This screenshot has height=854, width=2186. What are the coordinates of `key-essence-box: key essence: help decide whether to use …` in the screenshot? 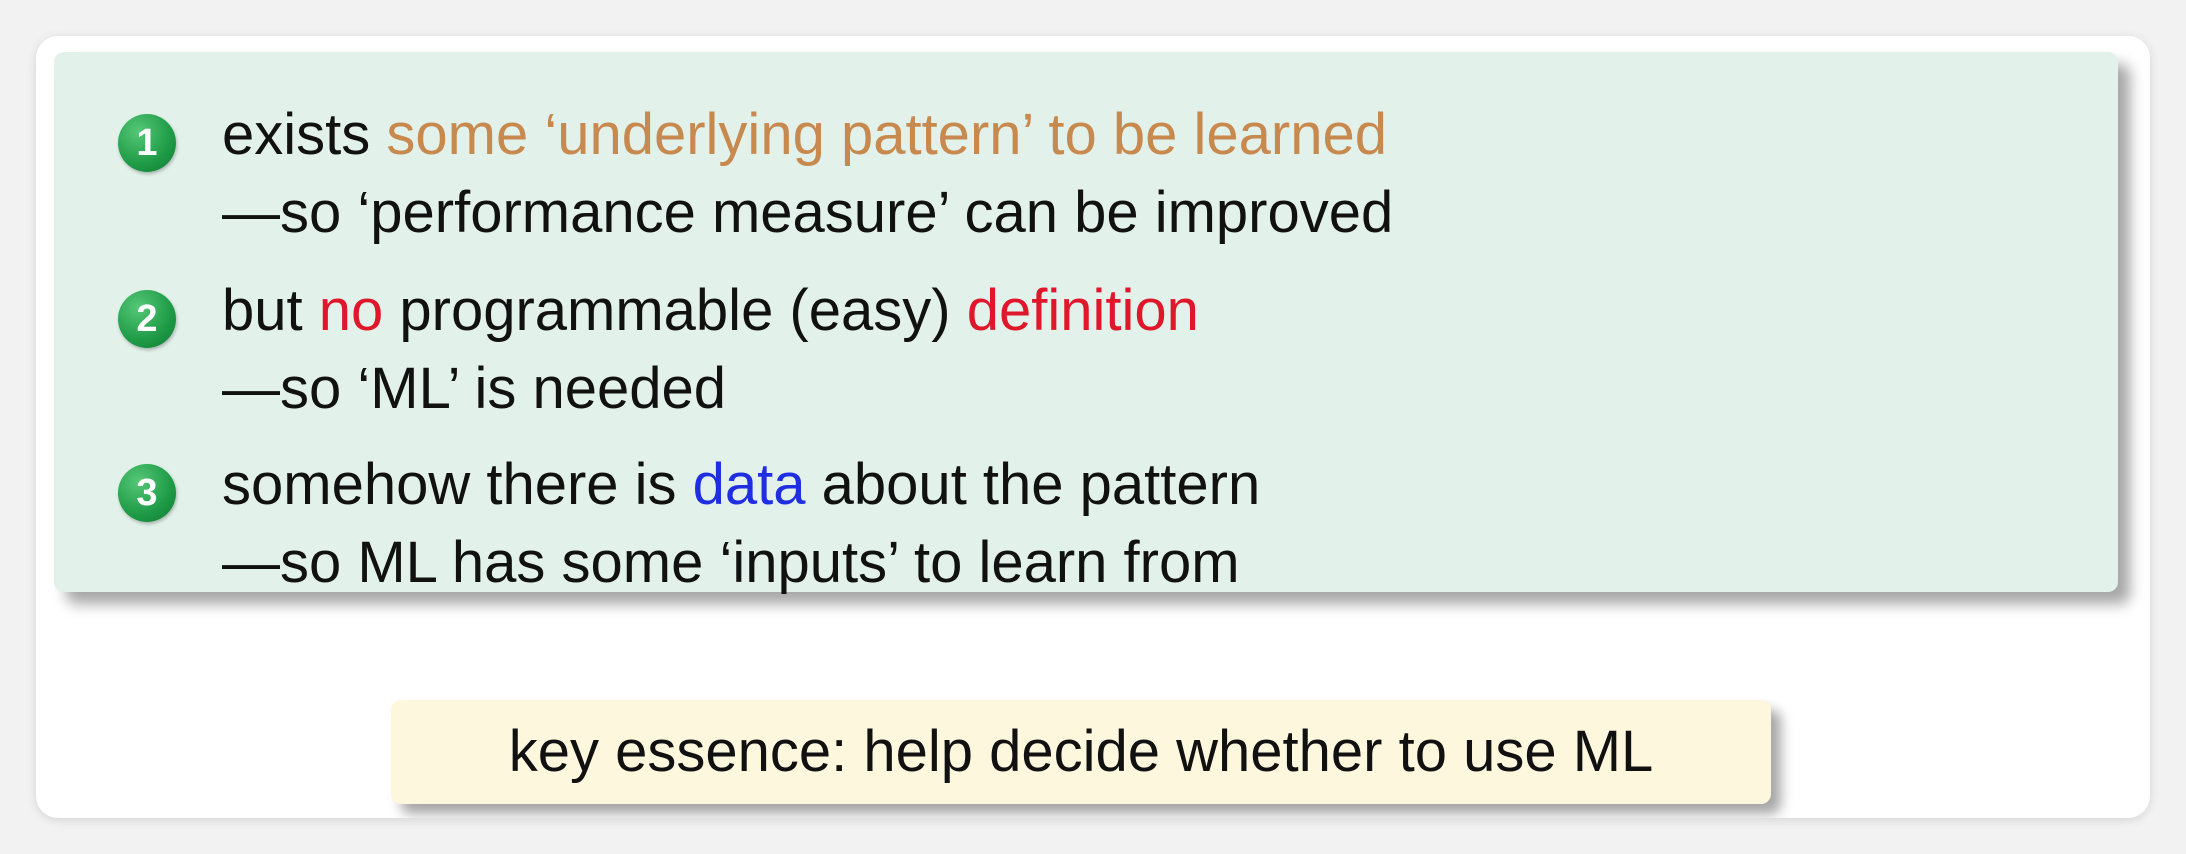 It's located at (1081, 752).